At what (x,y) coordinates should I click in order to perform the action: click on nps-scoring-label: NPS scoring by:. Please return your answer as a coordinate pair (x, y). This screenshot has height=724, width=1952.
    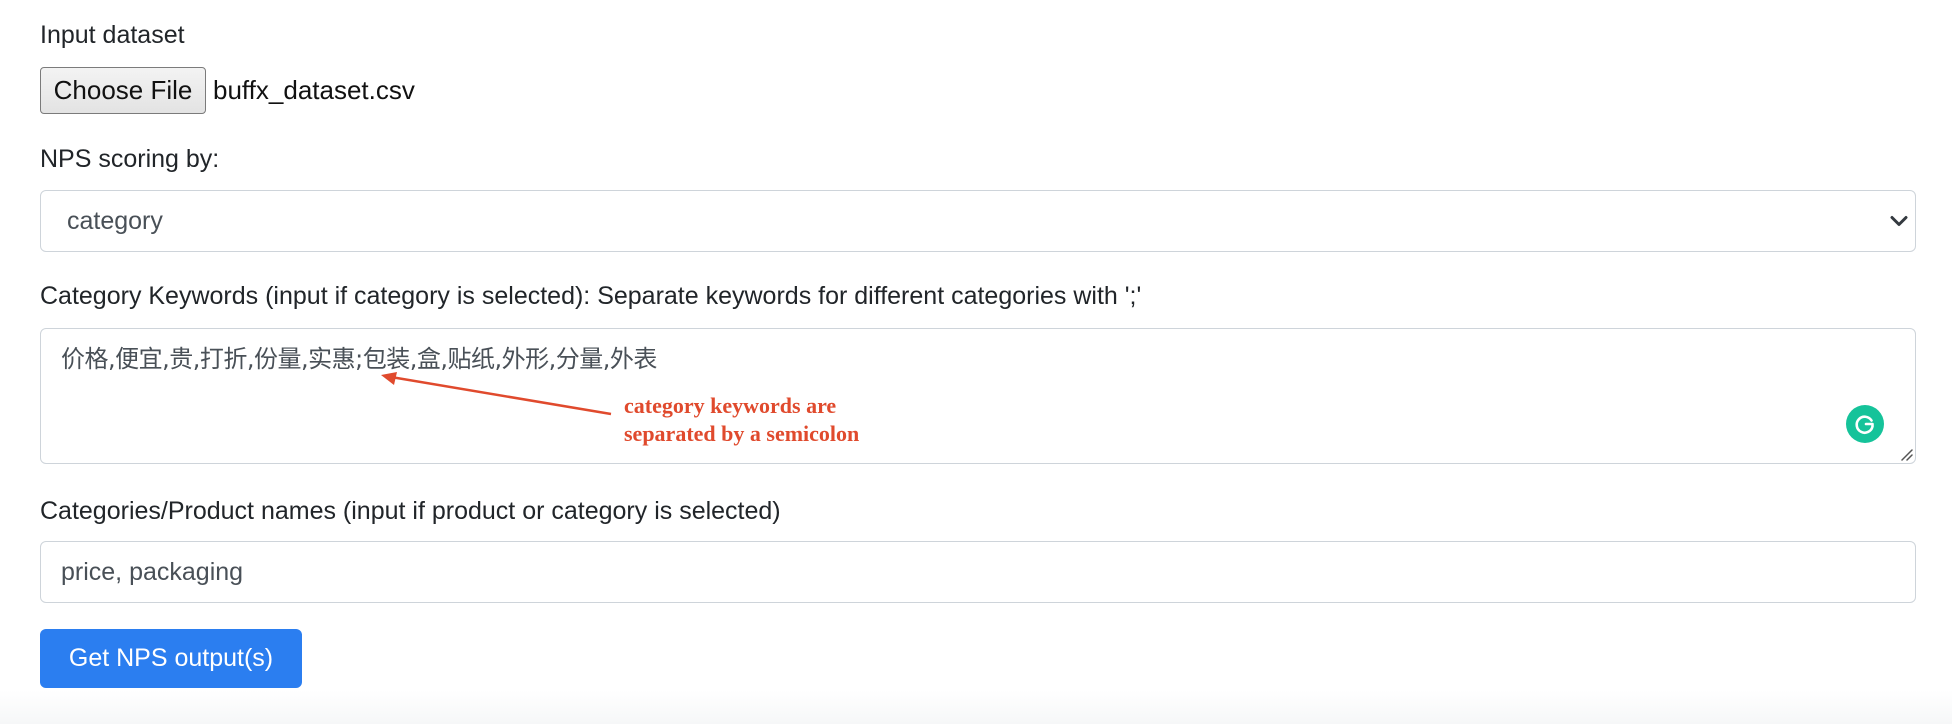
    Looking at the image, I should click on (130, 159).